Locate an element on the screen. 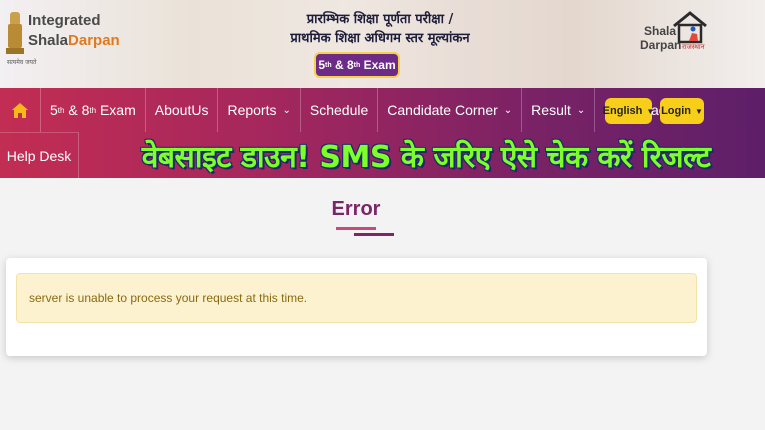  state-emblem-icon is located at coordinates (15, 34).